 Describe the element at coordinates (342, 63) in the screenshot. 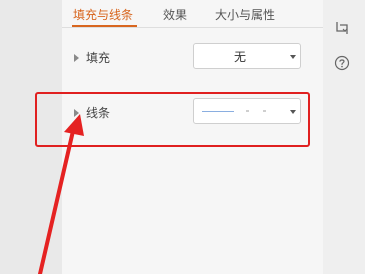

I see `help-icon` at that location.